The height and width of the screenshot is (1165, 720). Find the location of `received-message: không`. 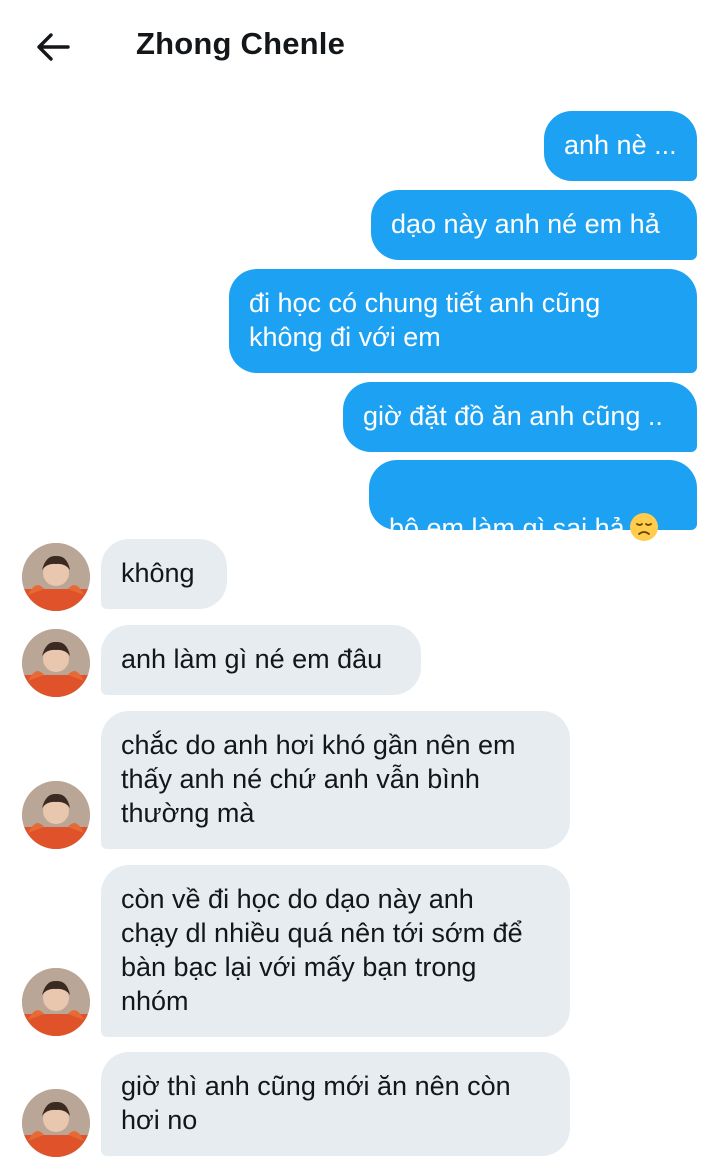

received-message: không is located at coordinates (164, 574).